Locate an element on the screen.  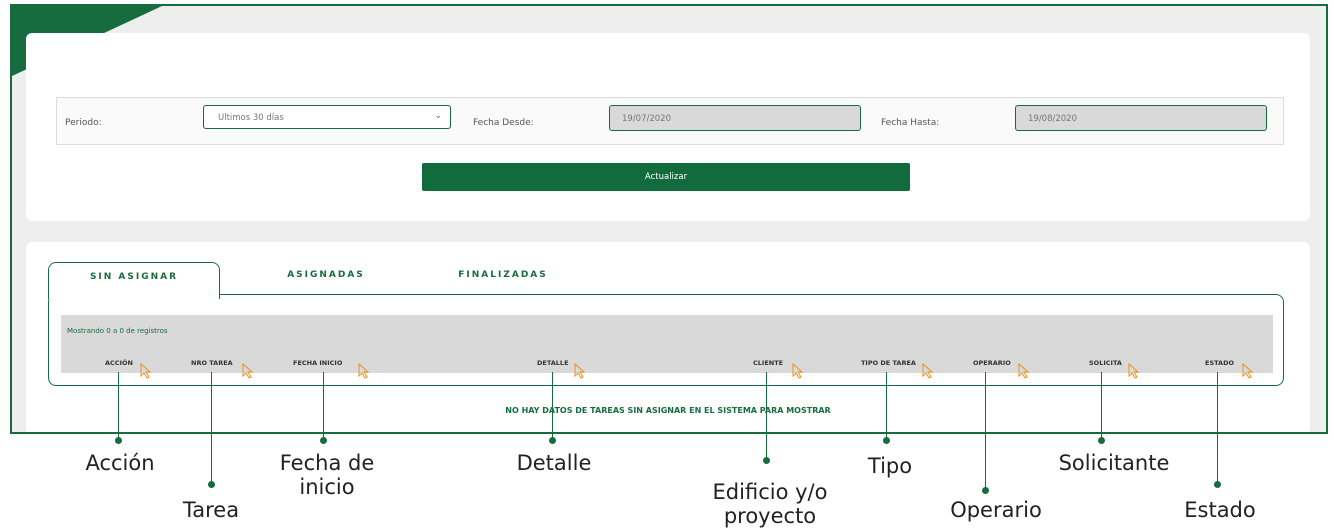
annotation-operario: Operario is located at coordinates (996, 510).